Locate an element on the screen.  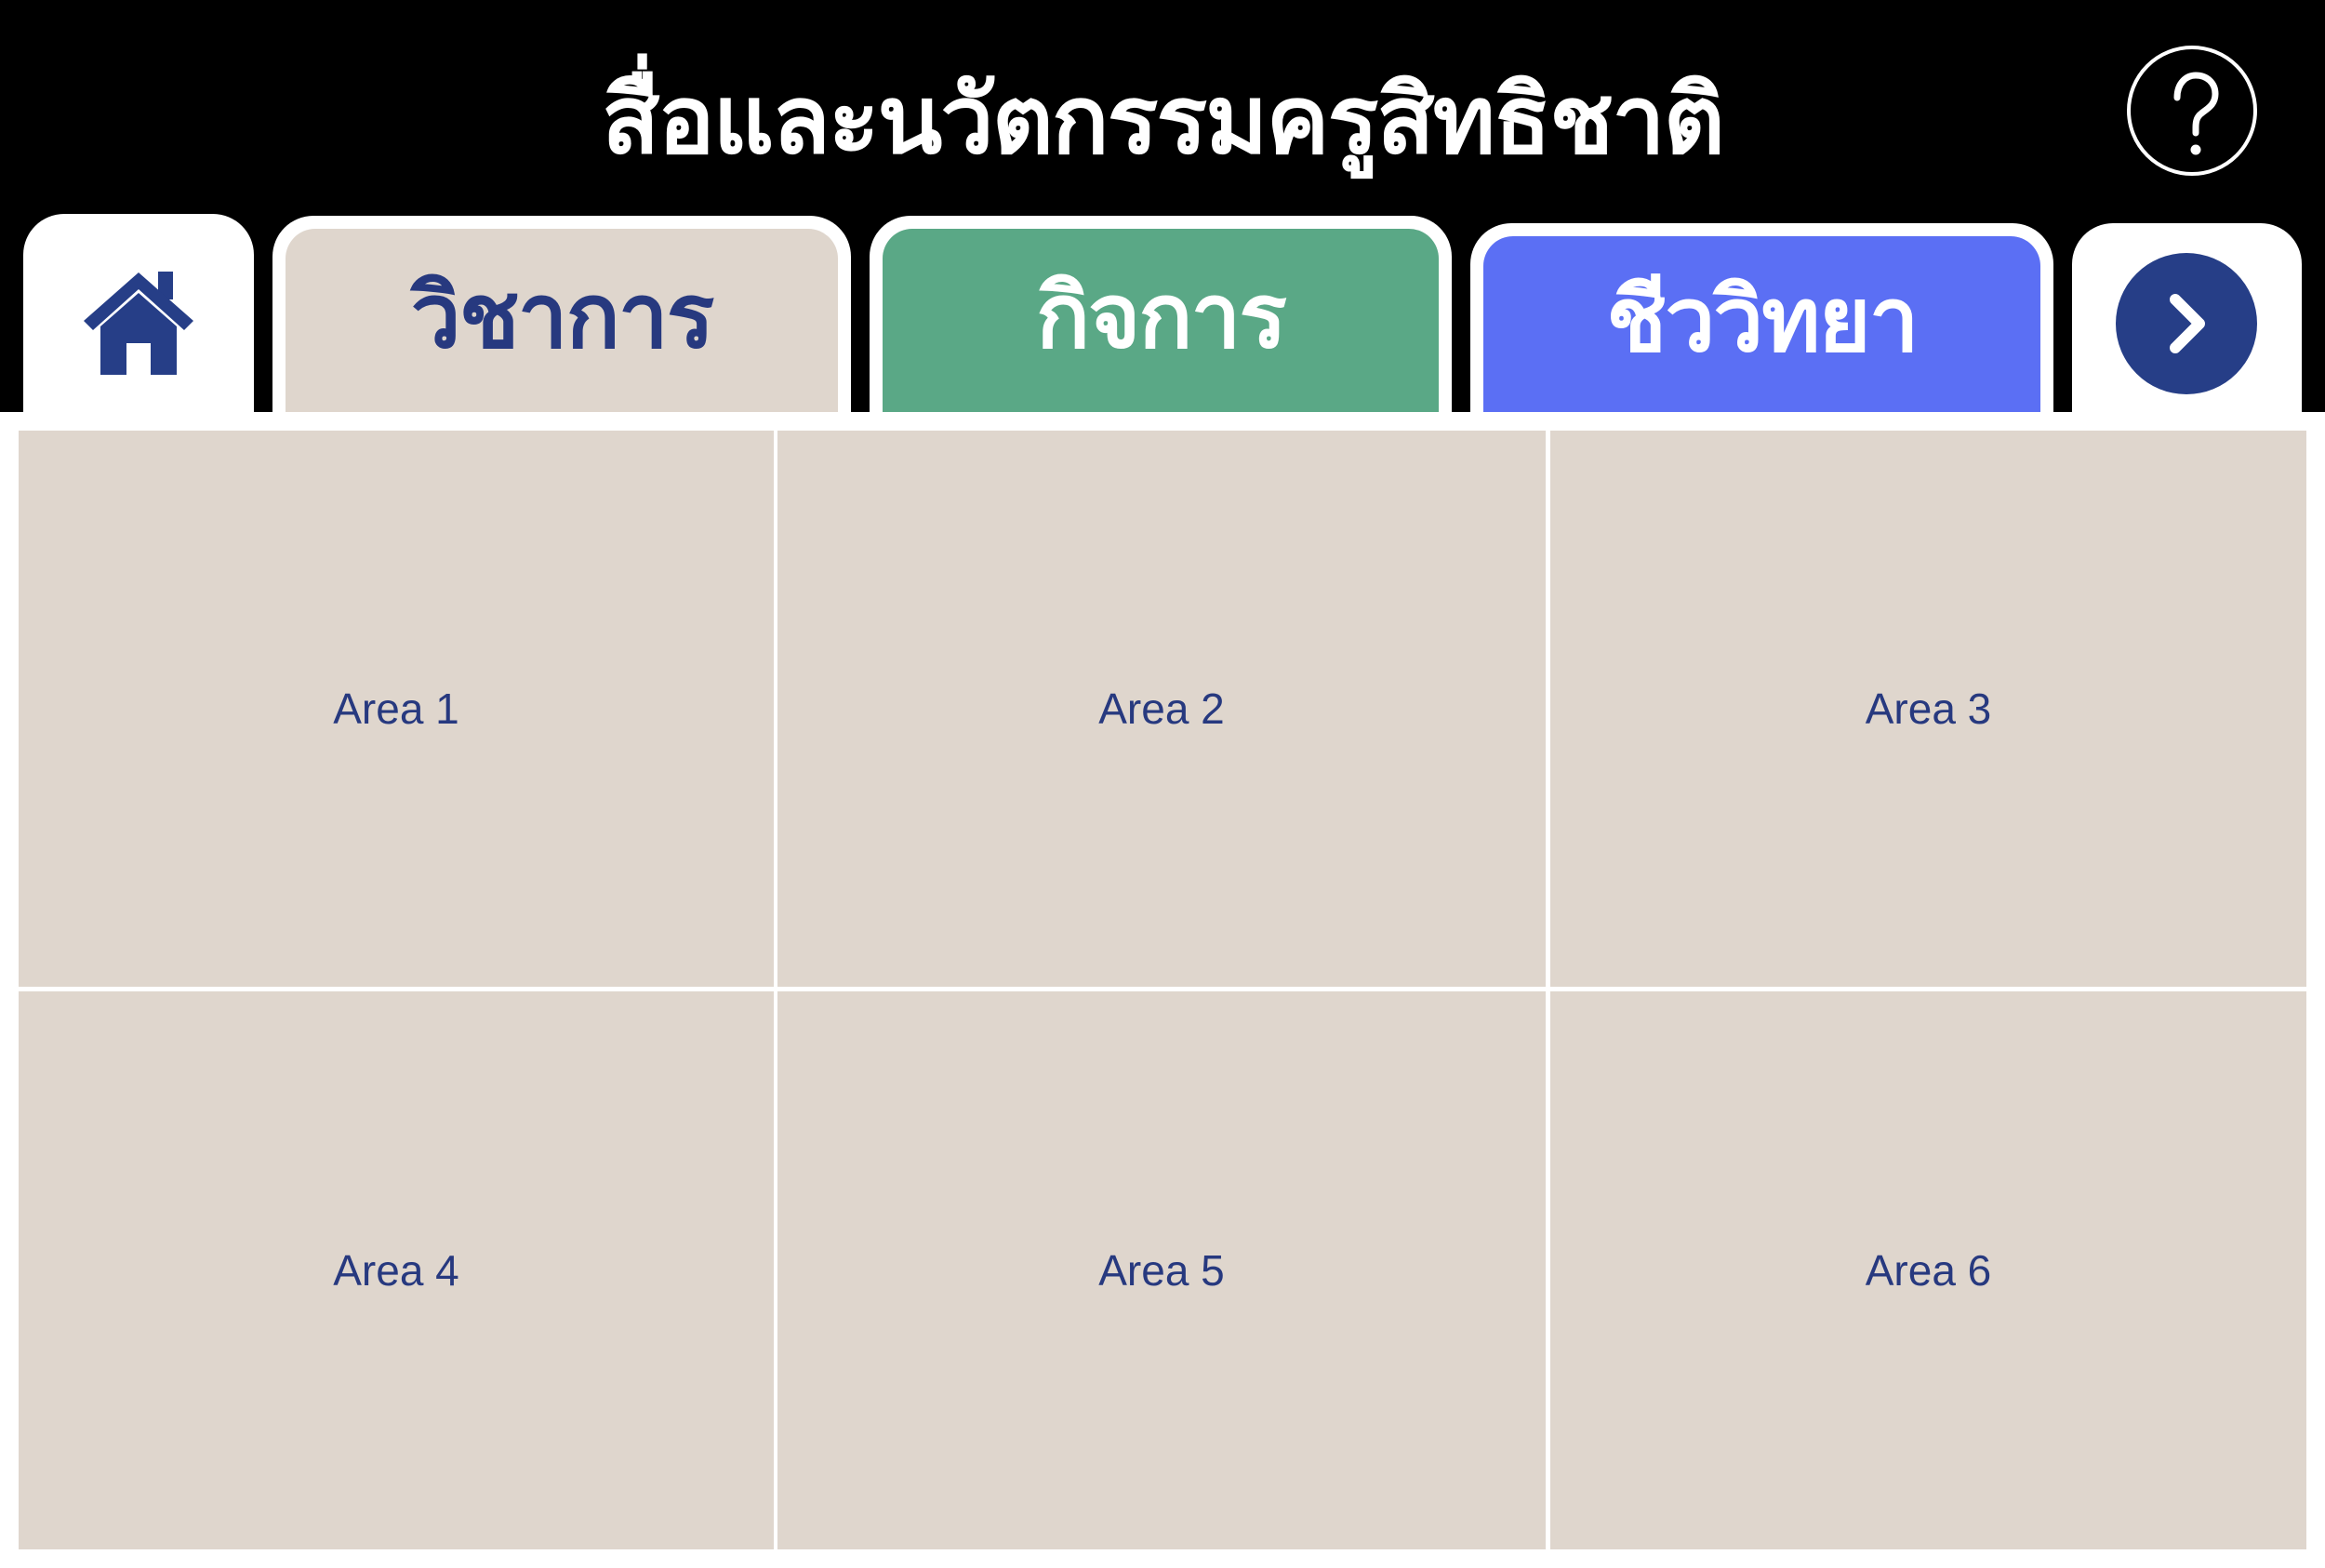
area-label: Area 3 is located at coordinates (1928, 708).